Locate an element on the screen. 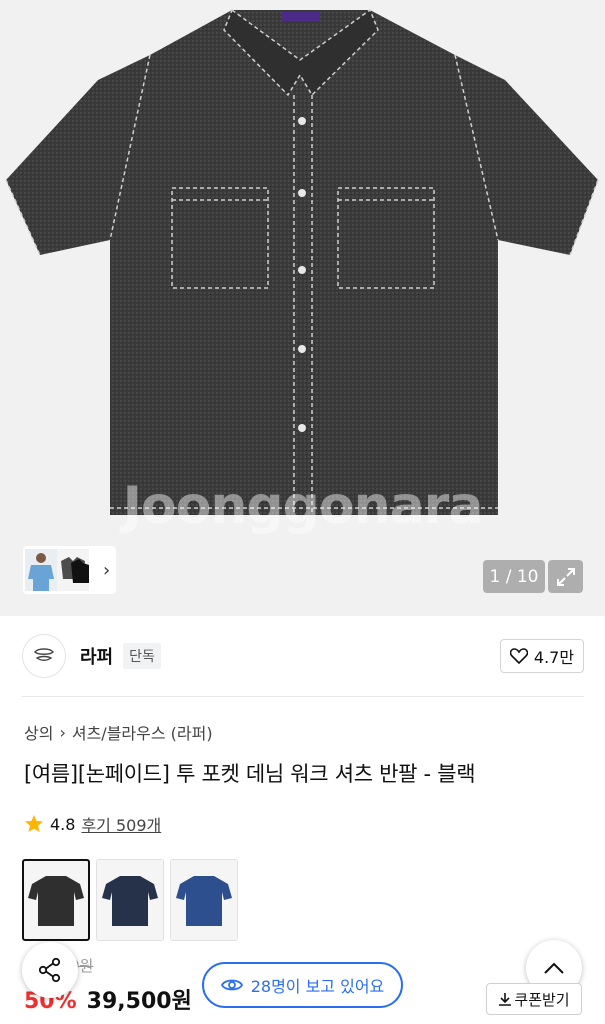 Image resolution: width=605 pixels, height=1024 pixels. watermark: Joonggonara is located at coordinates (303, 506).